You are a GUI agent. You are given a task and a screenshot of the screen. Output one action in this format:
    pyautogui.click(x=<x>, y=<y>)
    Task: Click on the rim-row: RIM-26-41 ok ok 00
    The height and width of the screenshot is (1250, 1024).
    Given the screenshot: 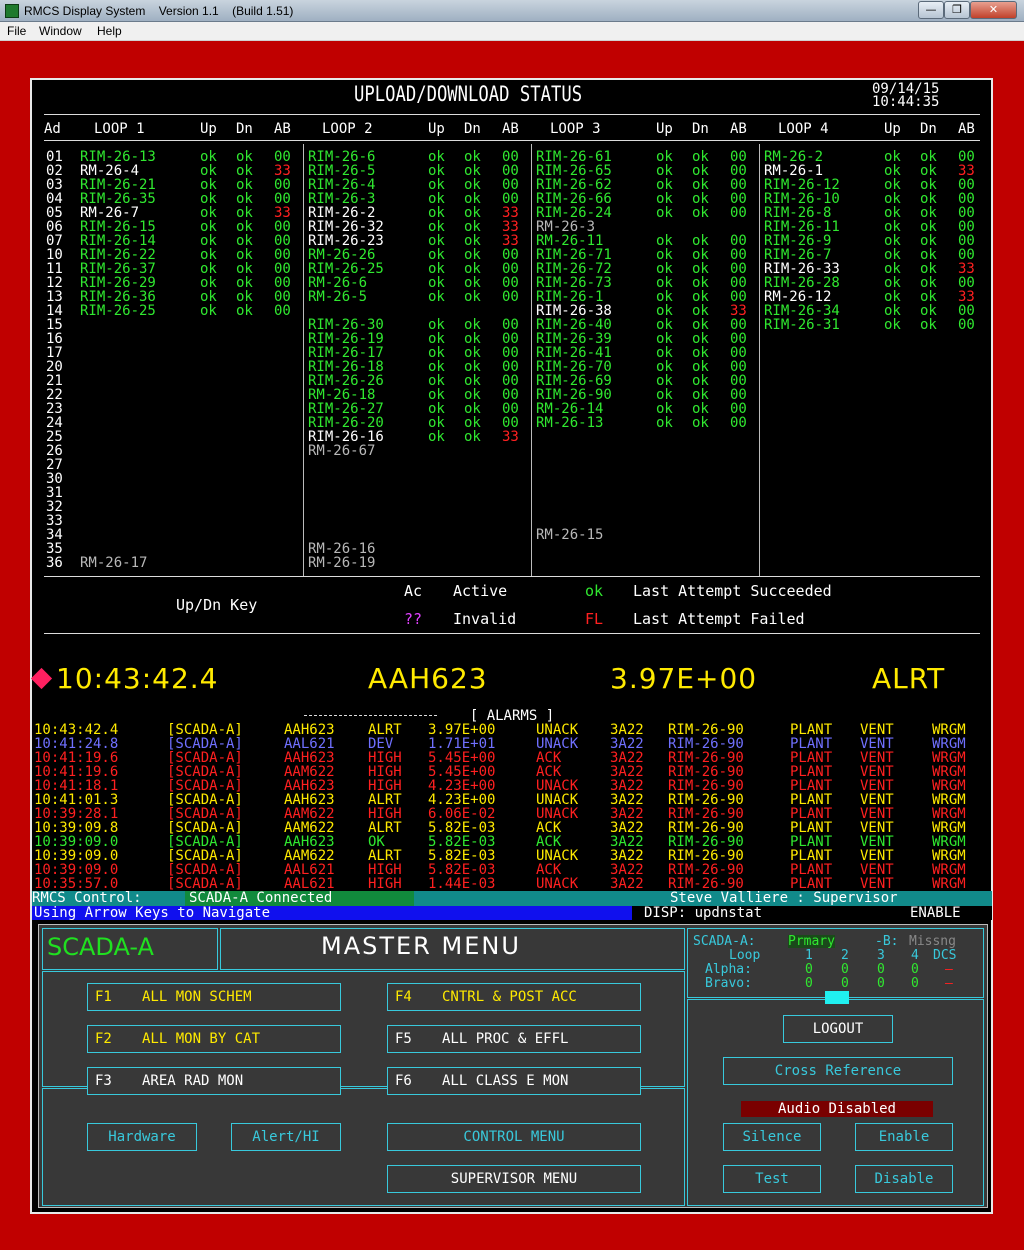 What is the action you would take?
    pyautogui.click(x=646, y=353)
    